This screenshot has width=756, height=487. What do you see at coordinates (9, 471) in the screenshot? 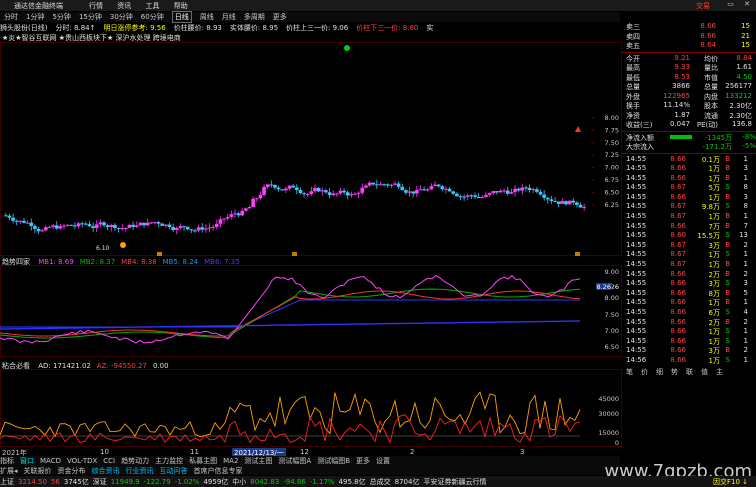
I see `extension-tab: 扩展◂` at bounding box center [9, 471].